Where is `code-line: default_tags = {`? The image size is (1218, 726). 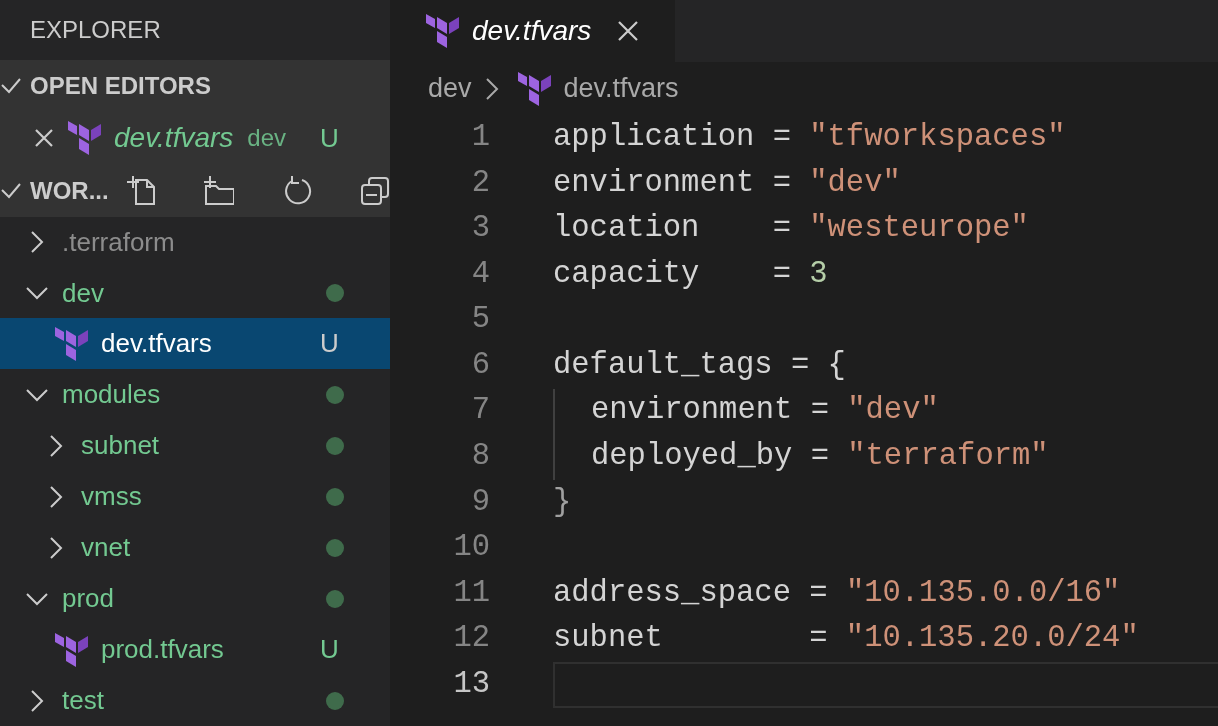
code-line: default_tags = { is located at coordinates (700, 365).